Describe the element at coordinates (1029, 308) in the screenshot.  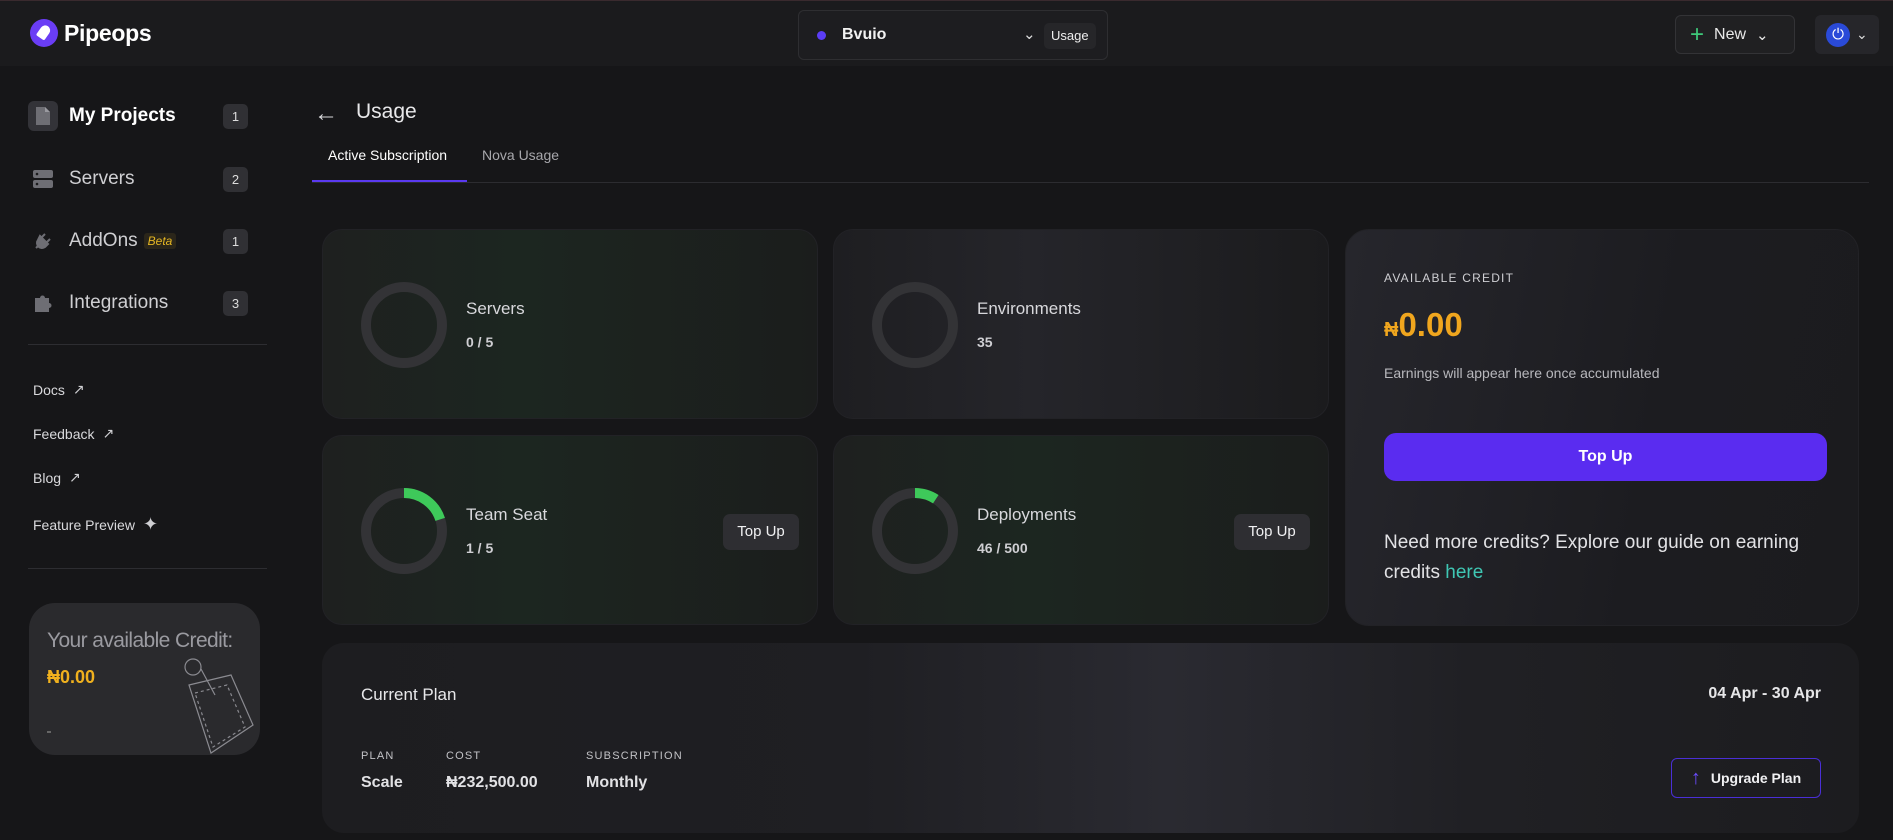
I see `usage-card-label: Environments` at that location.